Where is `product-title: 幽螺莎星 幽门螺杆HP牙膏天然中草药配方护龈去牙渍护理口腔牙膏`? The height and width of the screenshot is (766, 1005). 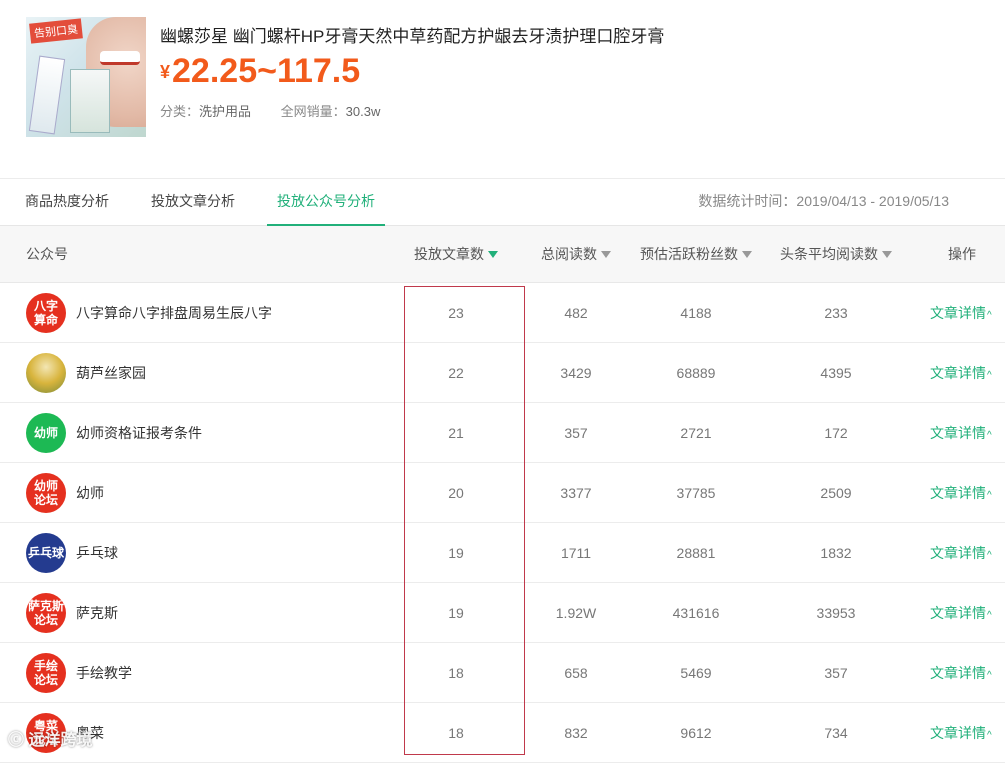
product-title: 幽螺莎星 幽门螺杆HP牙膏天然中草药配方护龈去牙渍护理口腔牙膏 is located at coordinates (412, 34).